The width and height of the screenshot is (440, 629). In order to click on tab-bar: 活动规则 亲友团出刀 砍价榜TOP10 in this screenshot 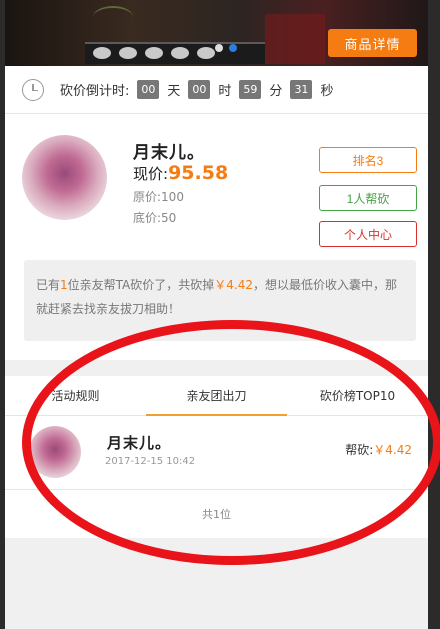, I will do `click(216, 396)`.